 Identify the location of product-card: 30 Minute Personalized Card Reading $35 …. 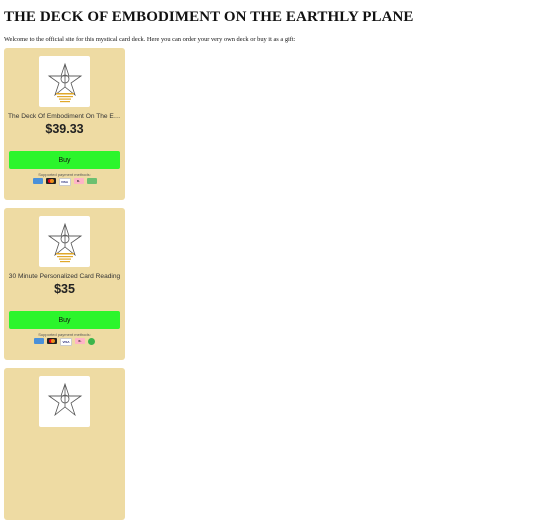
(64, 284).